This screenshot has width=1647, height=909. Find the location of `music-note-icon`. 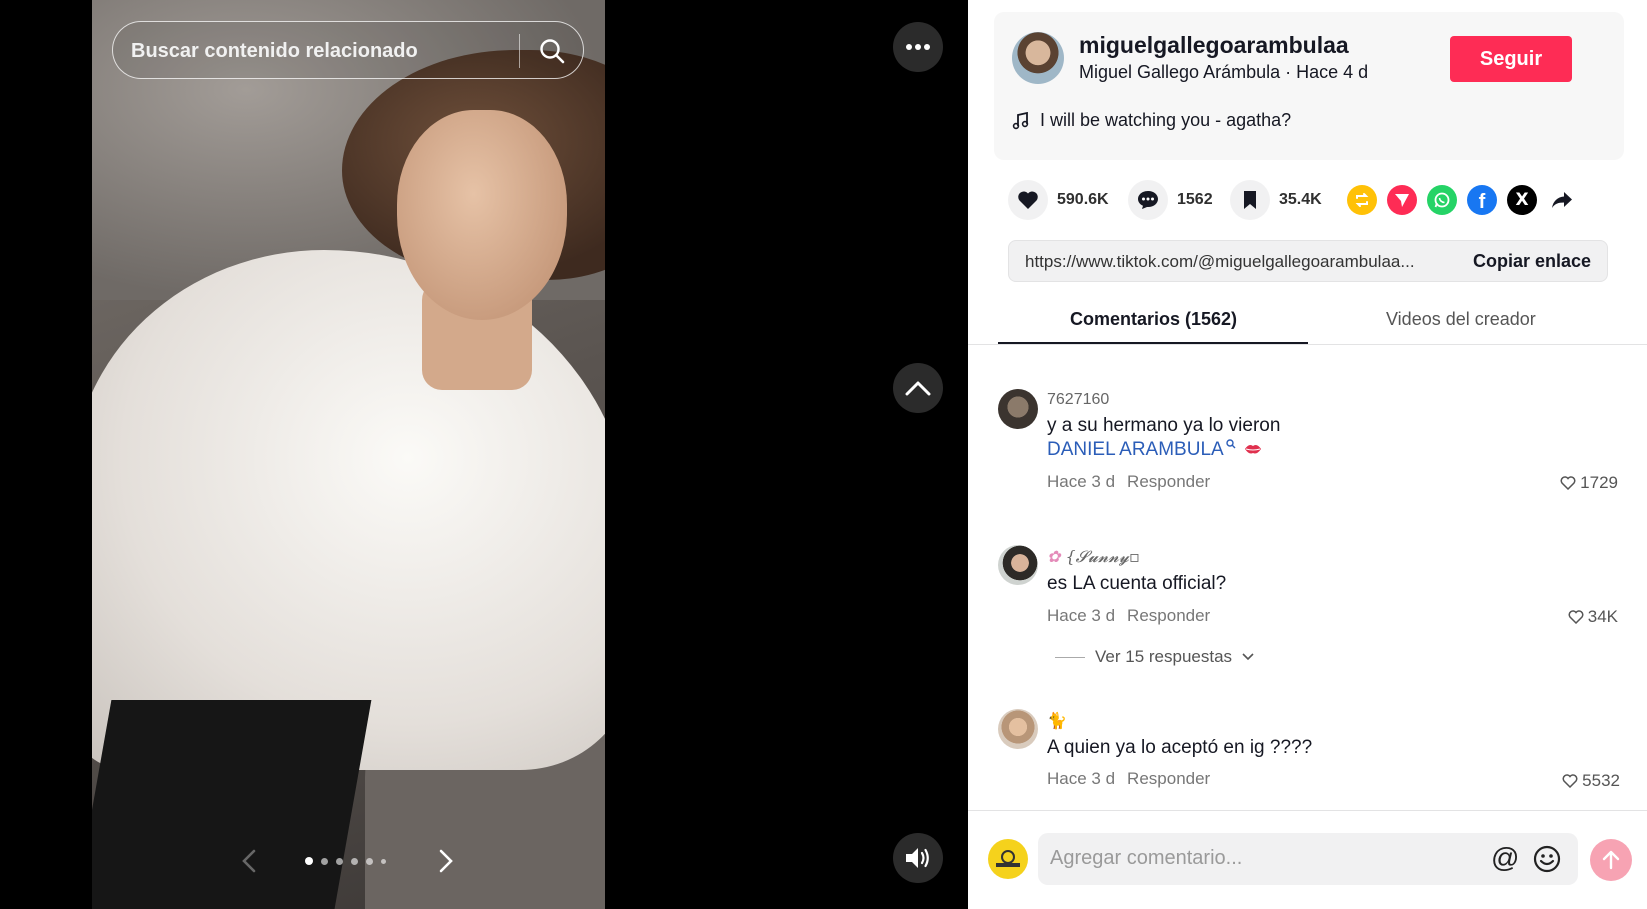

music-note-icon is located at coordinates (1020, 120).